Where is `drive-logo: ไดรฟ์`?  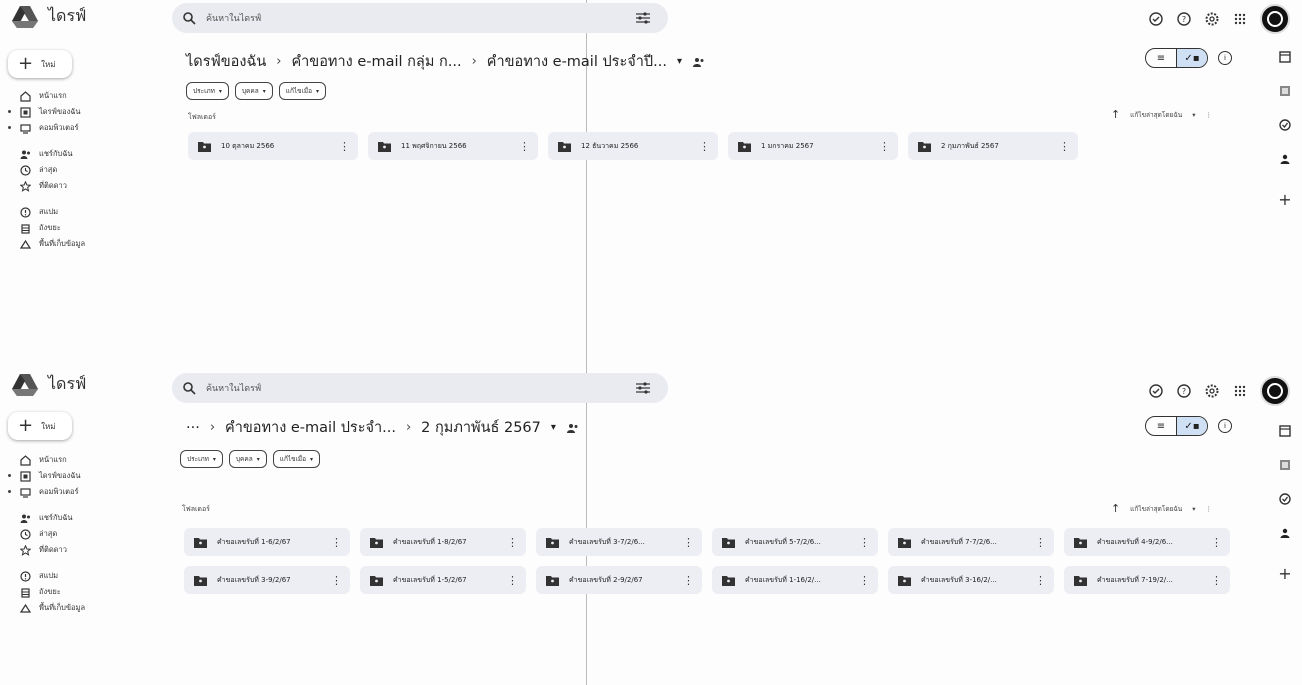 drive-logo: ไดรฟ์ is located at coordinates (49, 384).